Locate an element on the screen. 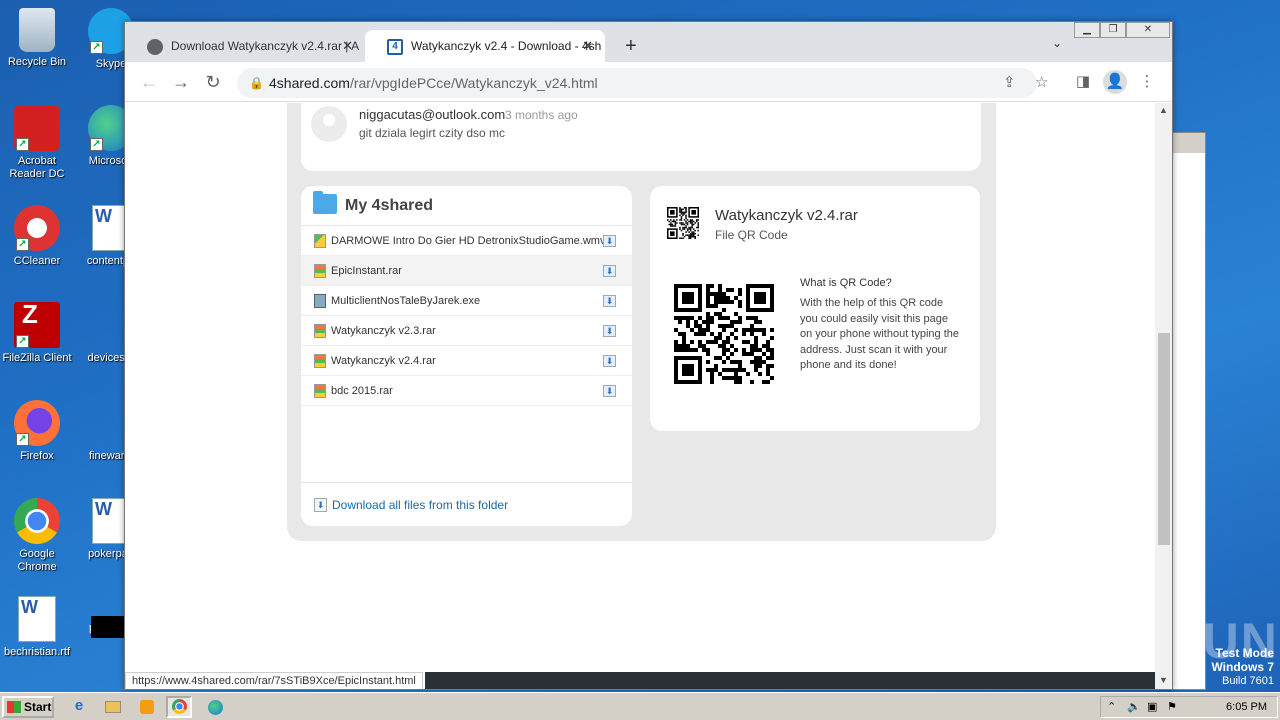 The image size is (1280, 720). test-mode-line2: Windows 7 is located at coordinates (1242, 667).